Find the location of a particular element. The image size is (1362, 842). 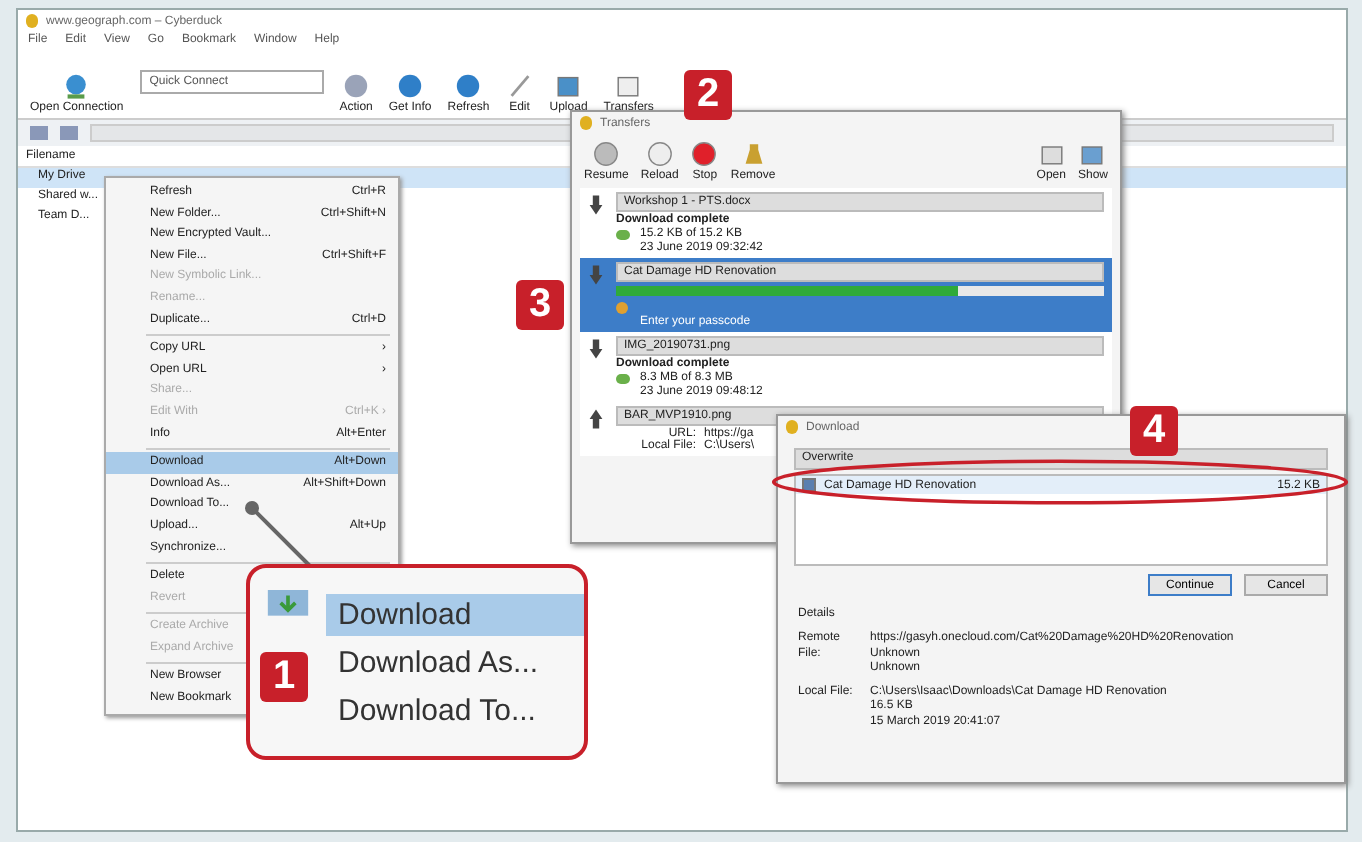

step-badge: 4 is located at coordinates (1154, 431).